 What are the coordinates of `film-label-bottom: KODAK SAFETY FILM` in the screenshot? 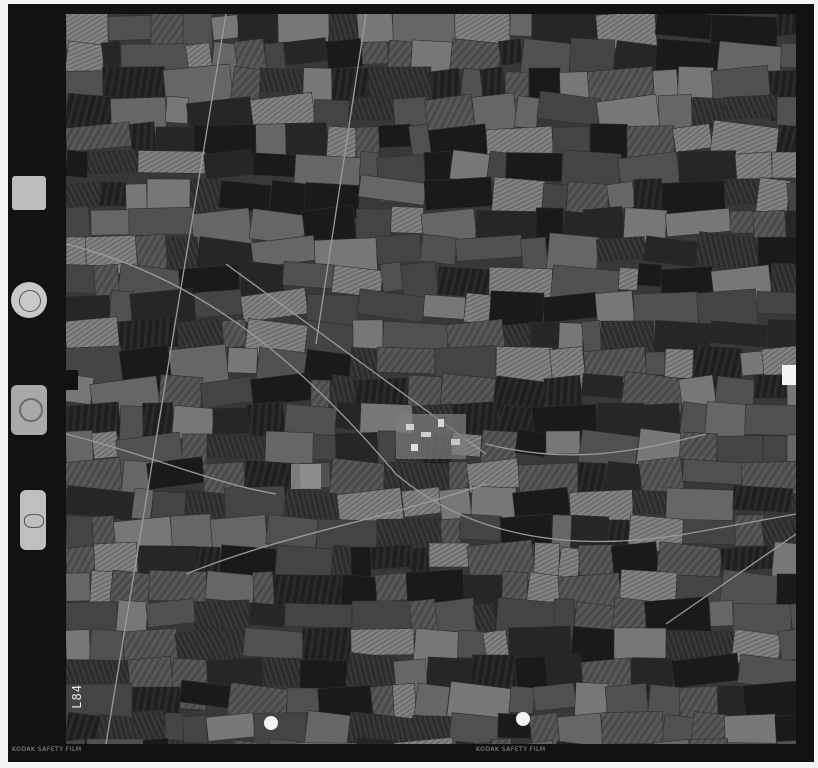 It's located at (511, 749).